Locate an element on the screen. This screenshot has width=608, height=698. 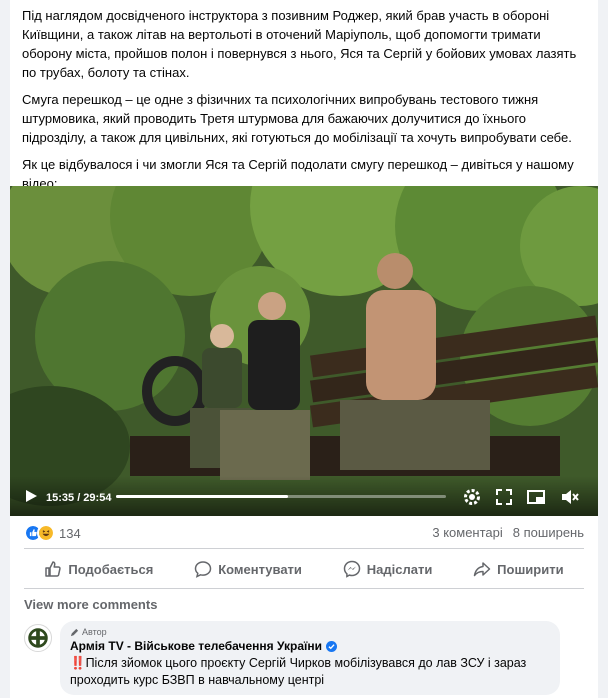
avatar is located at coordinates (38, 638).